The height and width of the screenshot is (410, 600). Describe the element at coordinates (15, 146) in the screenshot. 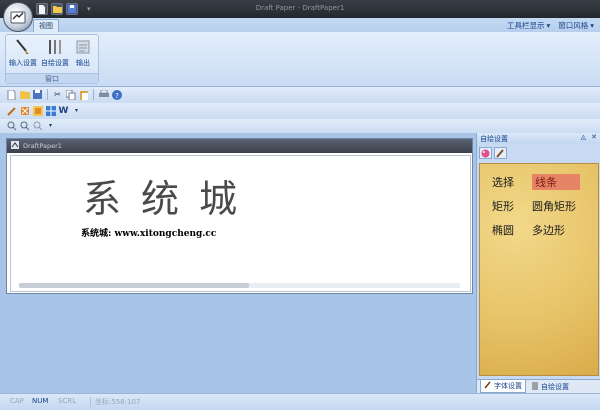

I see `document-icon` at that location.